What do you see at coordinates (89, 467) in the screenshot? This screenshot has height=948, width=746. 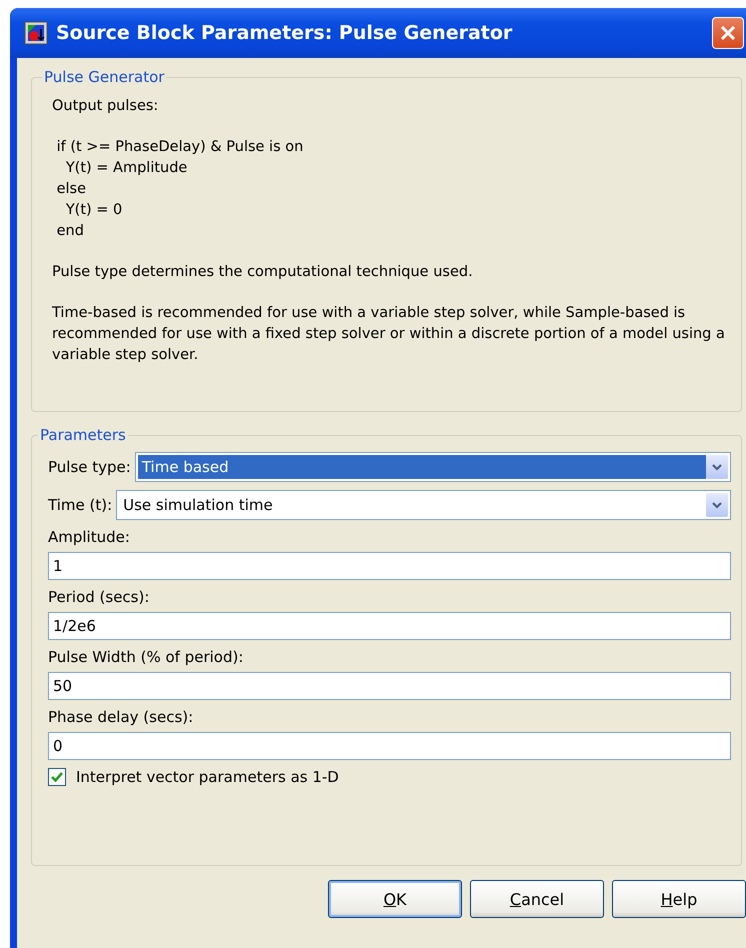 I see `field-label: Pulse type:` at bounding box center [89, 467].